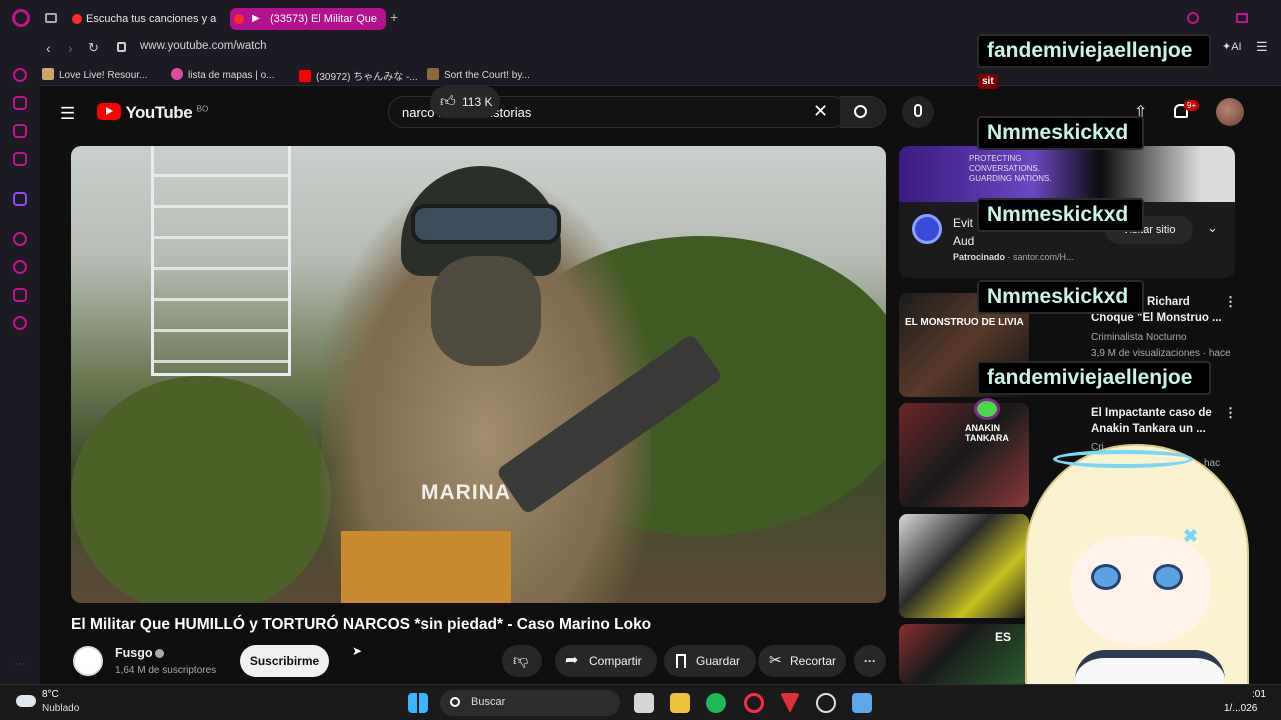  Describe the element at coordinates (1193, 18) in the screenshot. I see `search-tabs-icon` at that location.